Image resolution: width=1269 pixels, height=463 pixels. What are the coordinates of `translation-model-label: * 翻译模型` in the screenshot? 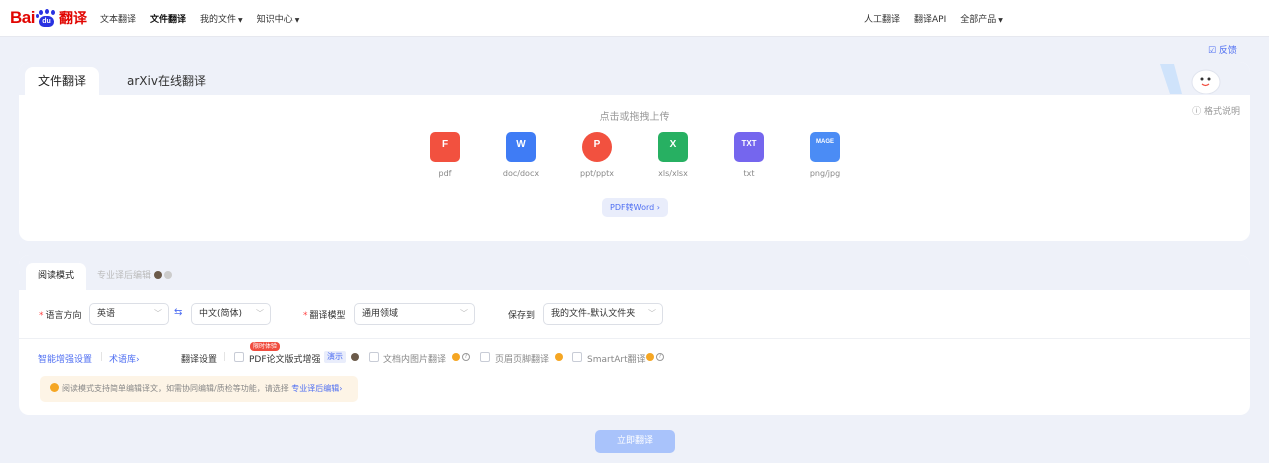 It's located at (324, 316).